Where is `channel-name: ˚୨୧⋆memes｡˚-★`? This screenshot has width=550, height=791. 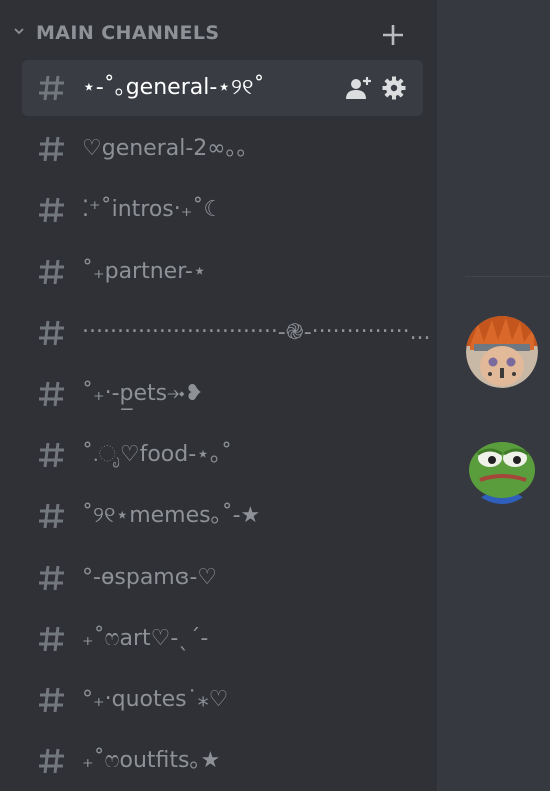
channel-name: ˚୨୧⋆memes｡˚-★ is located at coordinates (171, 516).